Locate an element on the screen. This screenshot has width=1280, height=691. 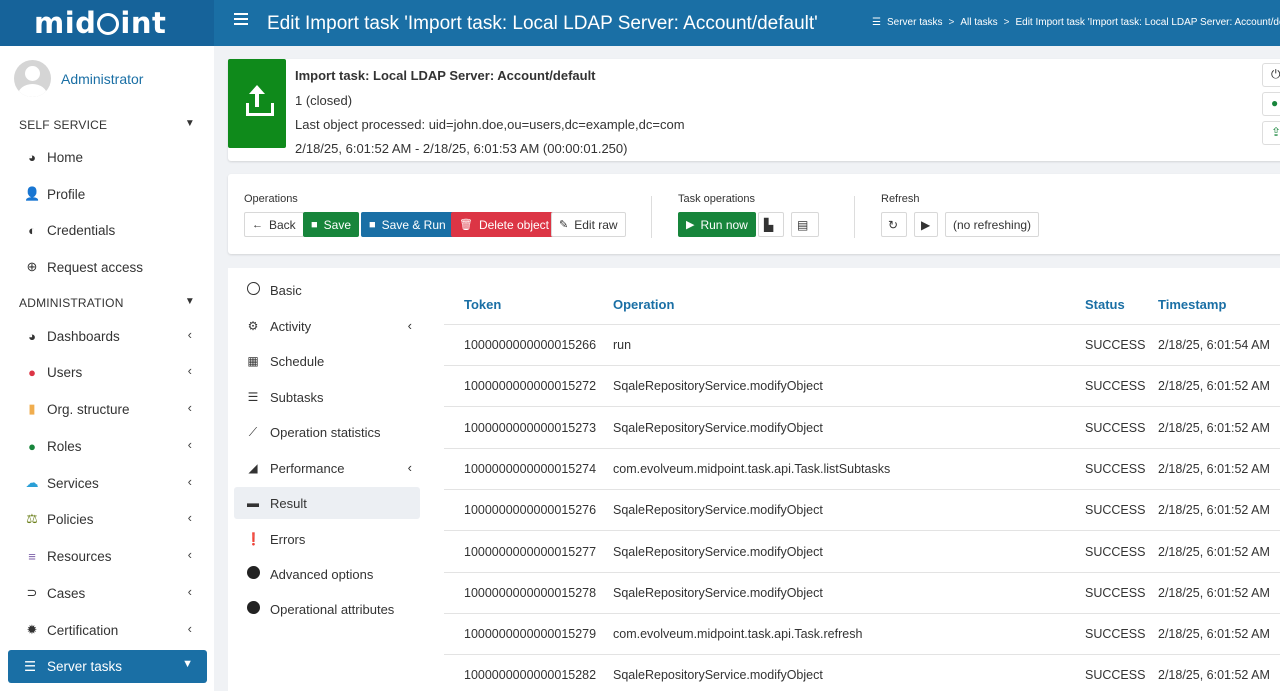
tab-subtasks: ☰ Subtasks is located at coordinates (327, 397).